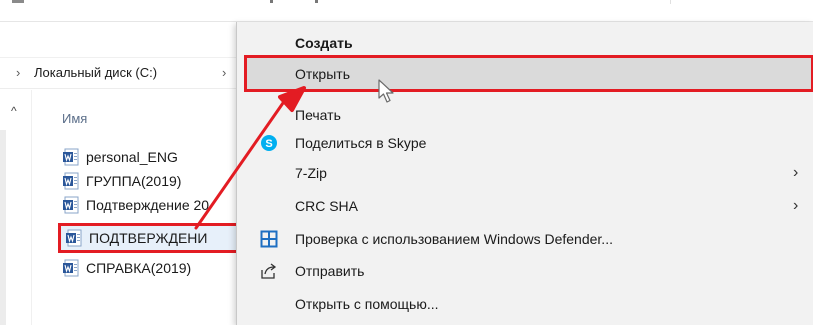 This screenshot has width=813, height=325. What do you see at coordinates (525, 43) in the screenshot?
I see `menu-item-create: Создать` at bounding box center [525, 43].